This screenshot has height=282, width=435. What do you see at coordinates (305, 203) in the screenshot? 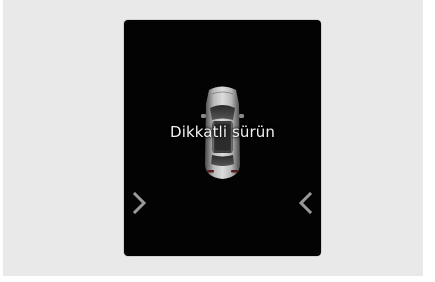
I see `chevron-left-icon` at bounding box center [305, 203].